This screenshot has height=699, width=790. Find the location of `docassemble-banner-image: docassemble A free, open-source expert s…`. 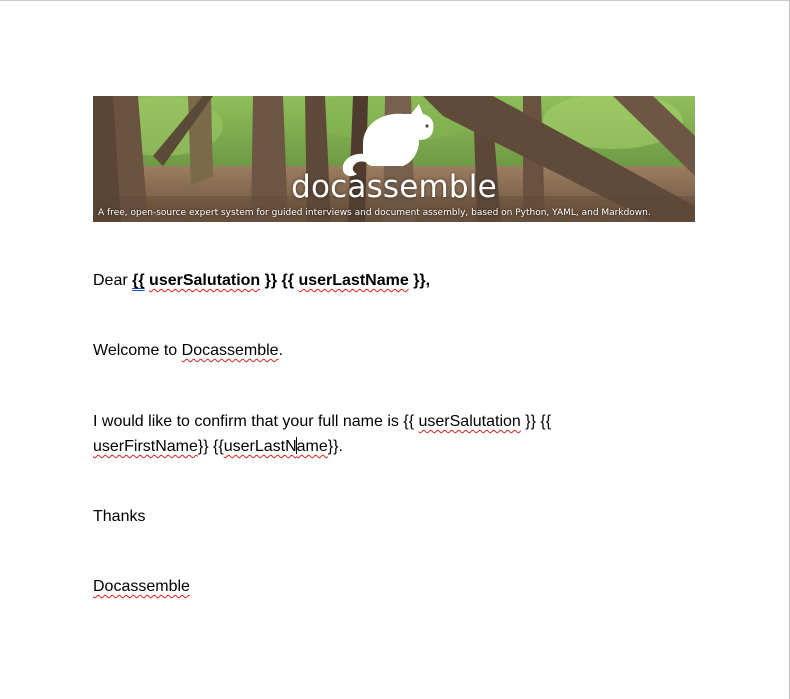

docassemble-banner-image: docassemble A free, open-source expert s… is located at coordinates (394, 159).